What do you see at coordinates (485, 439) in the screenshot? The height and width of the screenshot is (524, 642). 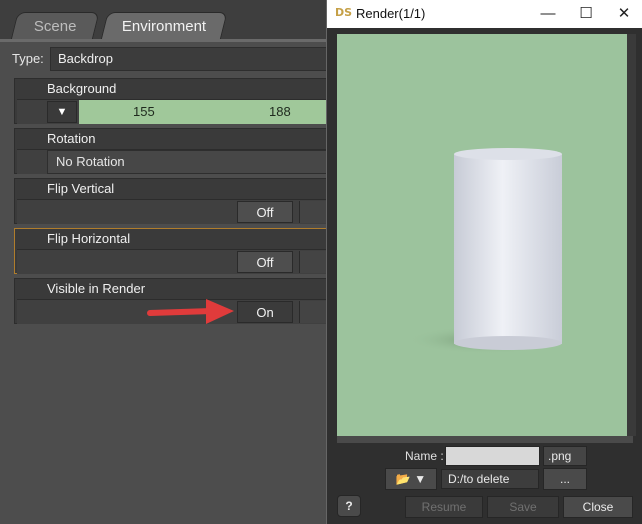 I see `horizontal-scrollbar` at bounding box center [485, 439].